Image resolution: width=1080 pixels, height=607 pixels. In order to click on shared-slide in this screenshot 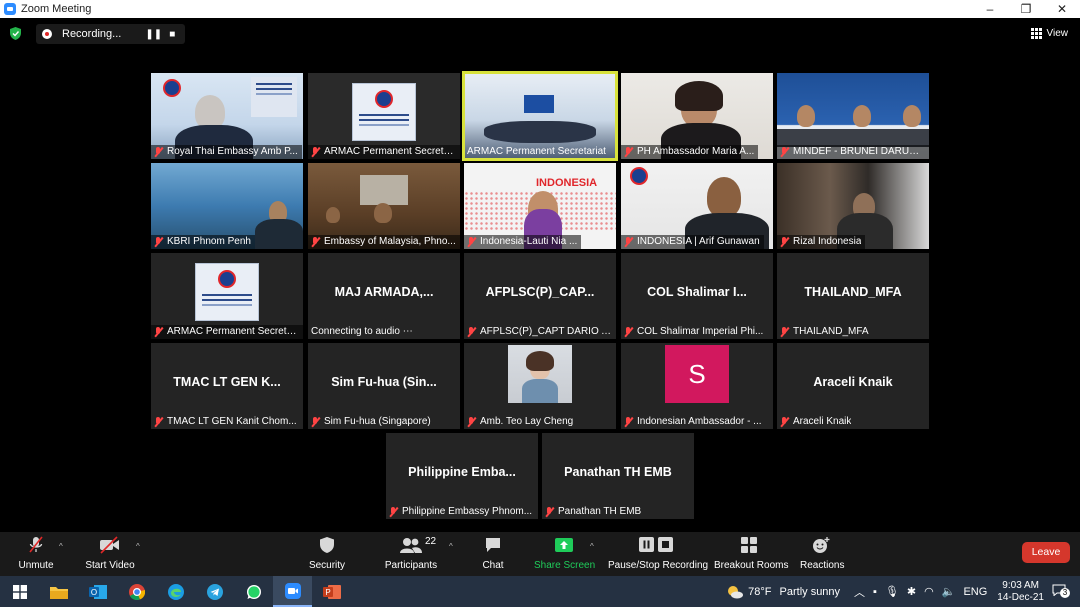, I will do `click(227, 292)`.